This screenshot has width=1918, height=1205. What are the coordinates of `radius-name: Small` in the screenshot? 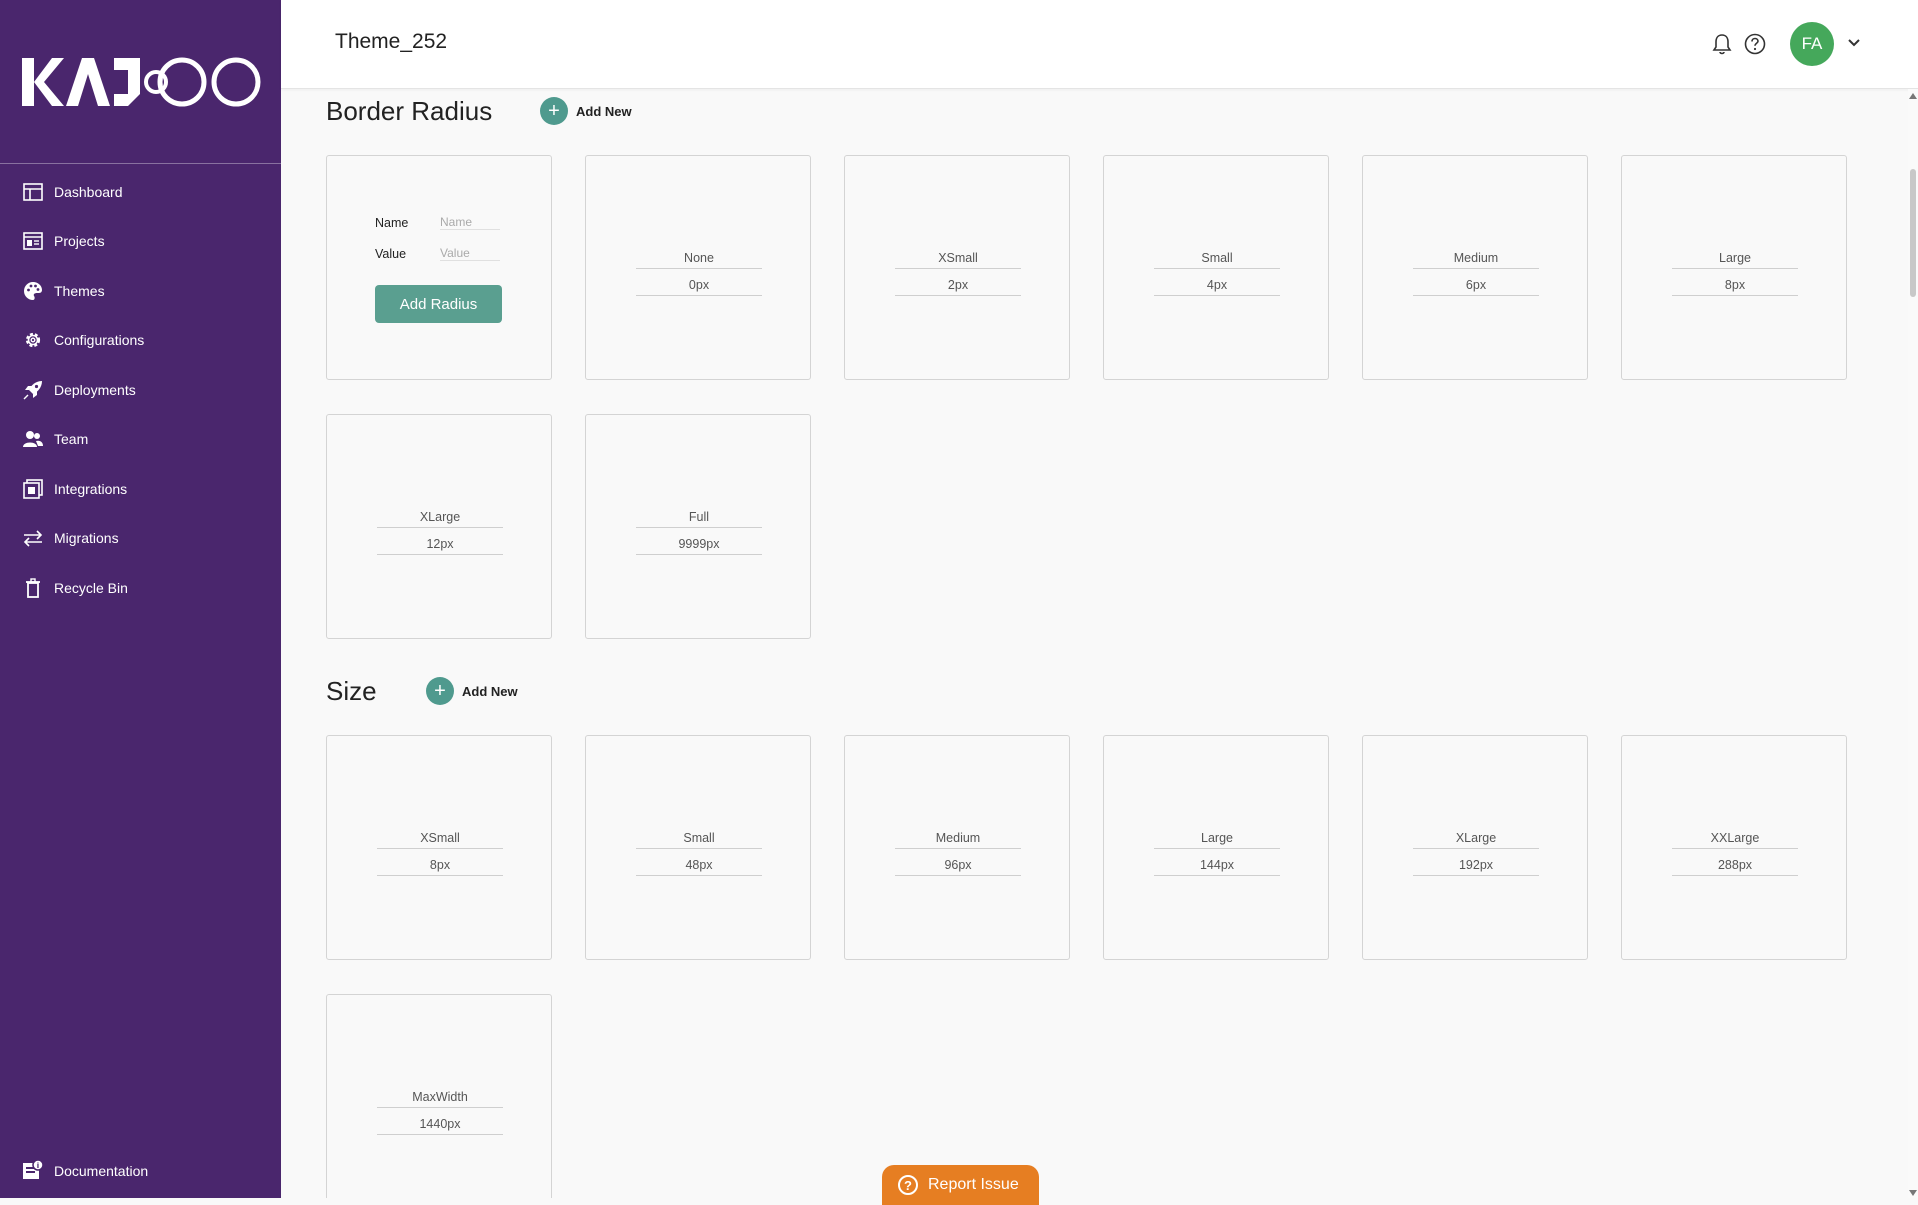 It's located at (1217, 260).